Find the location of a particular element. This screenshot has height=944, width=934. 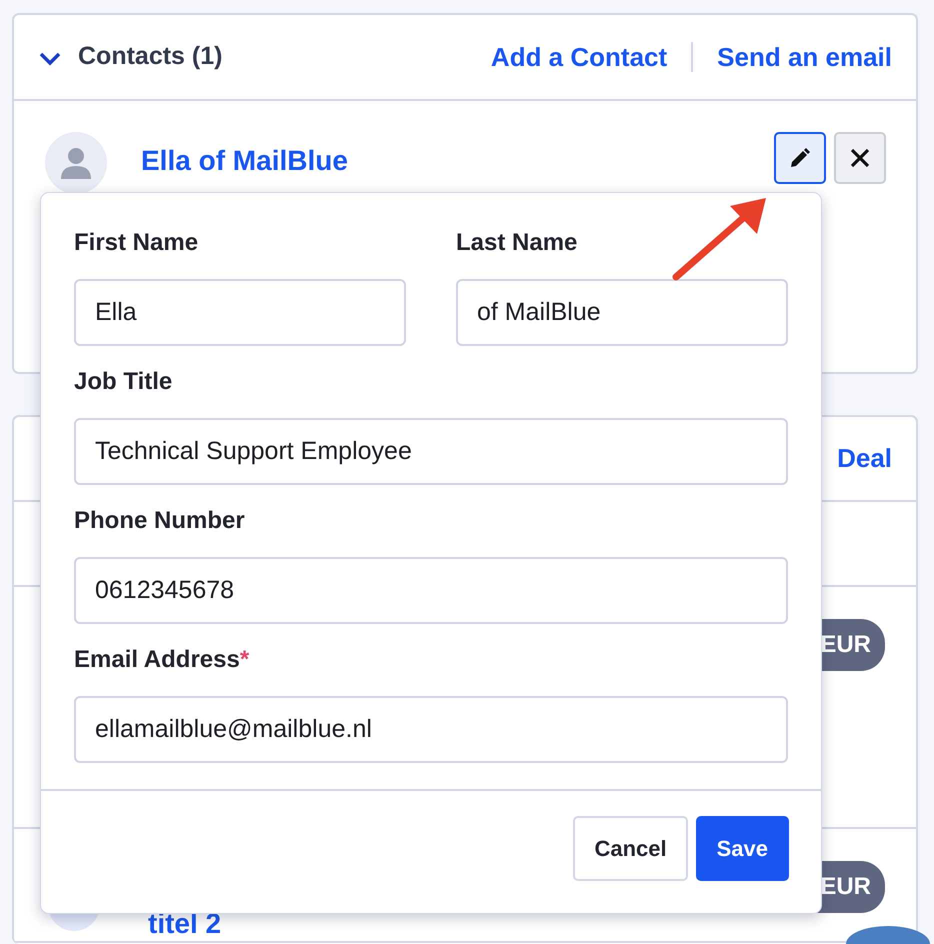

input-field: of MailBlue is located at coordinates (622, 312).